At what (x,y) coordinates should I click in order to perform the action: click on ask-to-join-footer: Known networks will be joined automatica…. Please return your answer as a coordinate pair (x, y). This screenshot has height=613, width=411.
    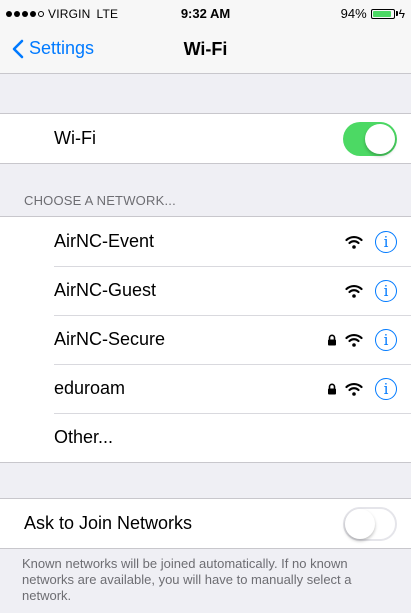
    Looking at the image, I should click on (187, 579).